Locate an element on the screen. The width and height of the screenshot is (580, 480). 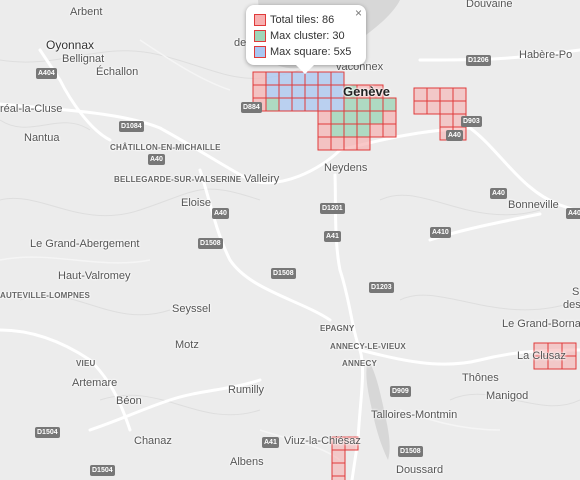
place-seyssel: Seyssel is located at coordinates (191, 309).